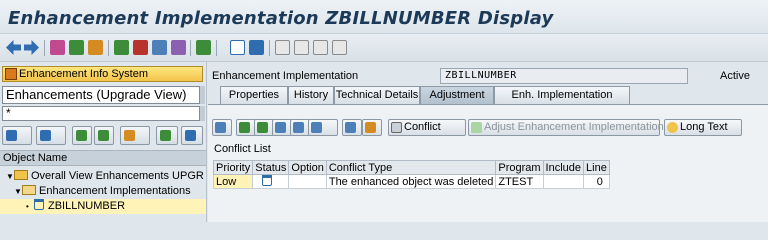  I want to click on tree-toolbar, so click(103, 137).